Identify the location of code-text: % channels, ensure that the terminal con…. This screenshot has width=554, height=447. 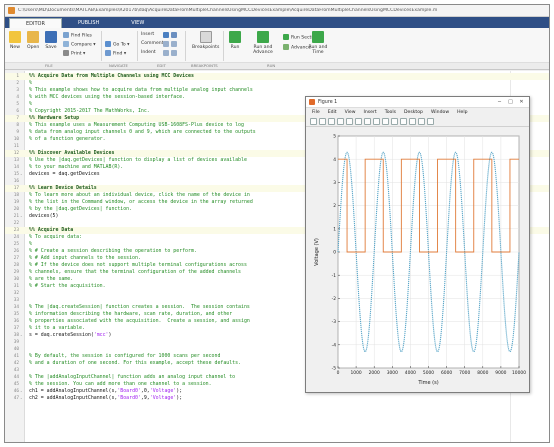
(135, 272).